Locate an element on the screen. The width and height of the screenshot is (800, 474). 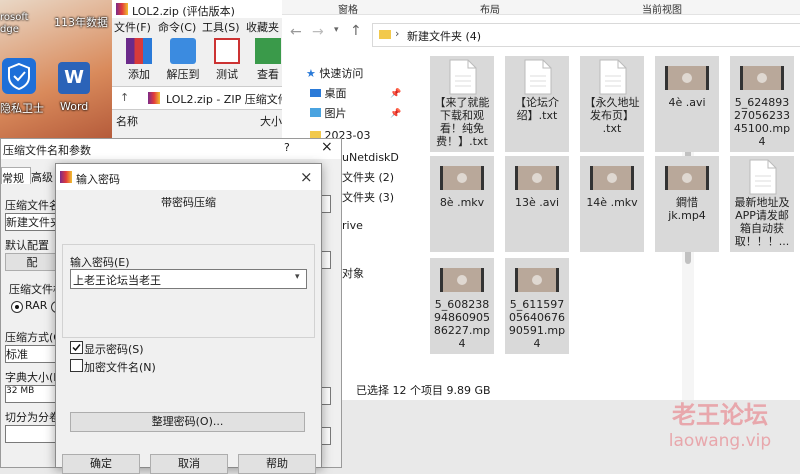
word-label: Word is located at coordinates (74, 106).